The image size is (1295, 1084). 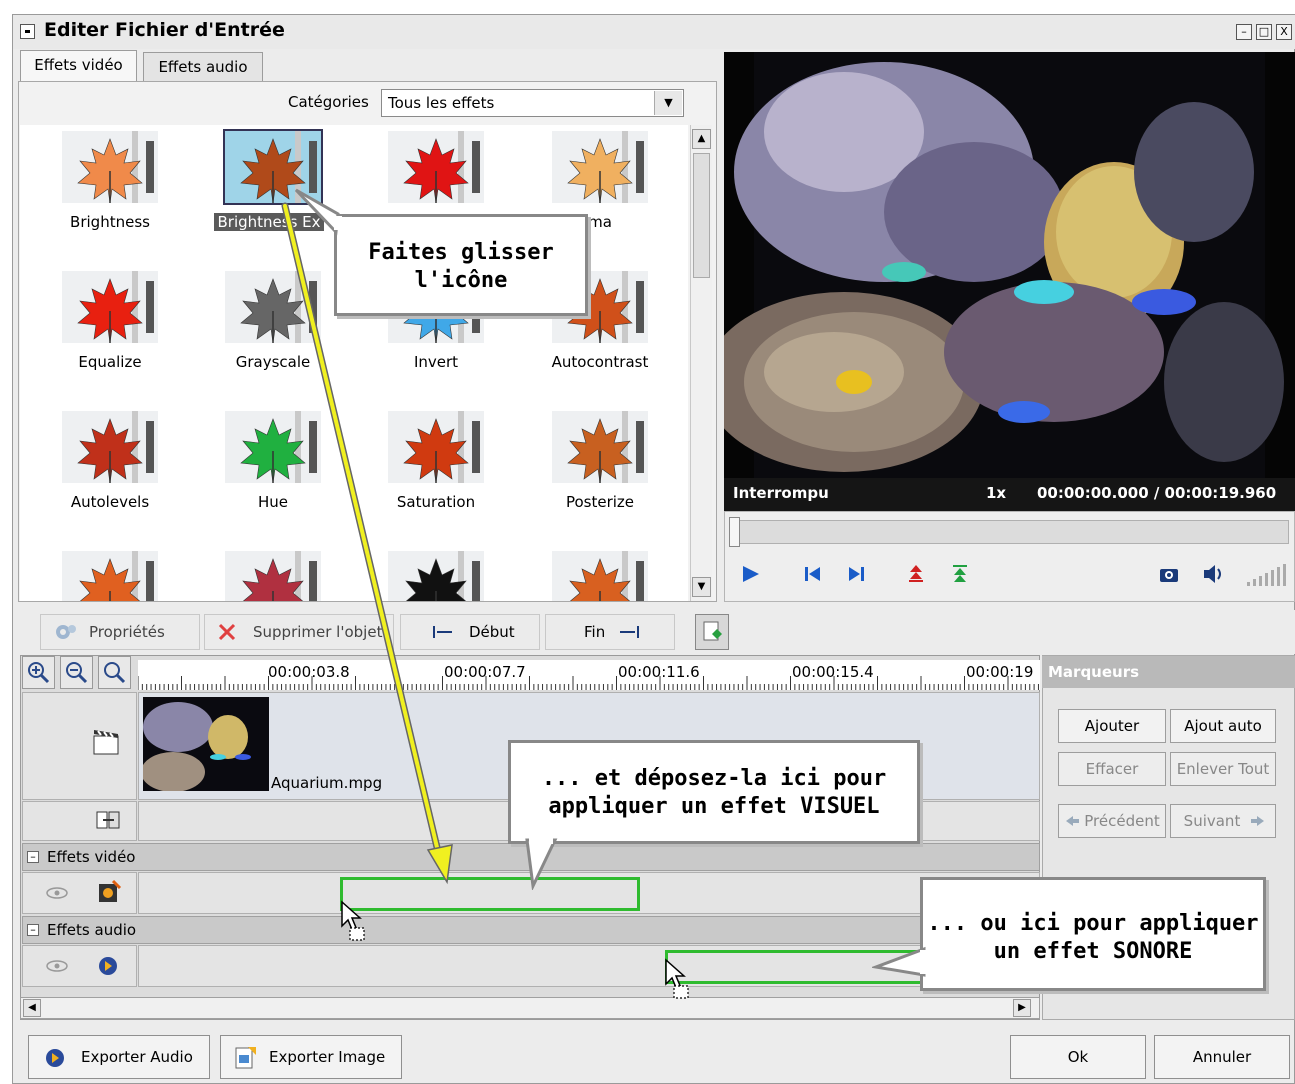 What do you see at coordinates (701, 139) in the screenshot?
I see `scroll-up-icon: ▲` at bounding box center [701, 139].